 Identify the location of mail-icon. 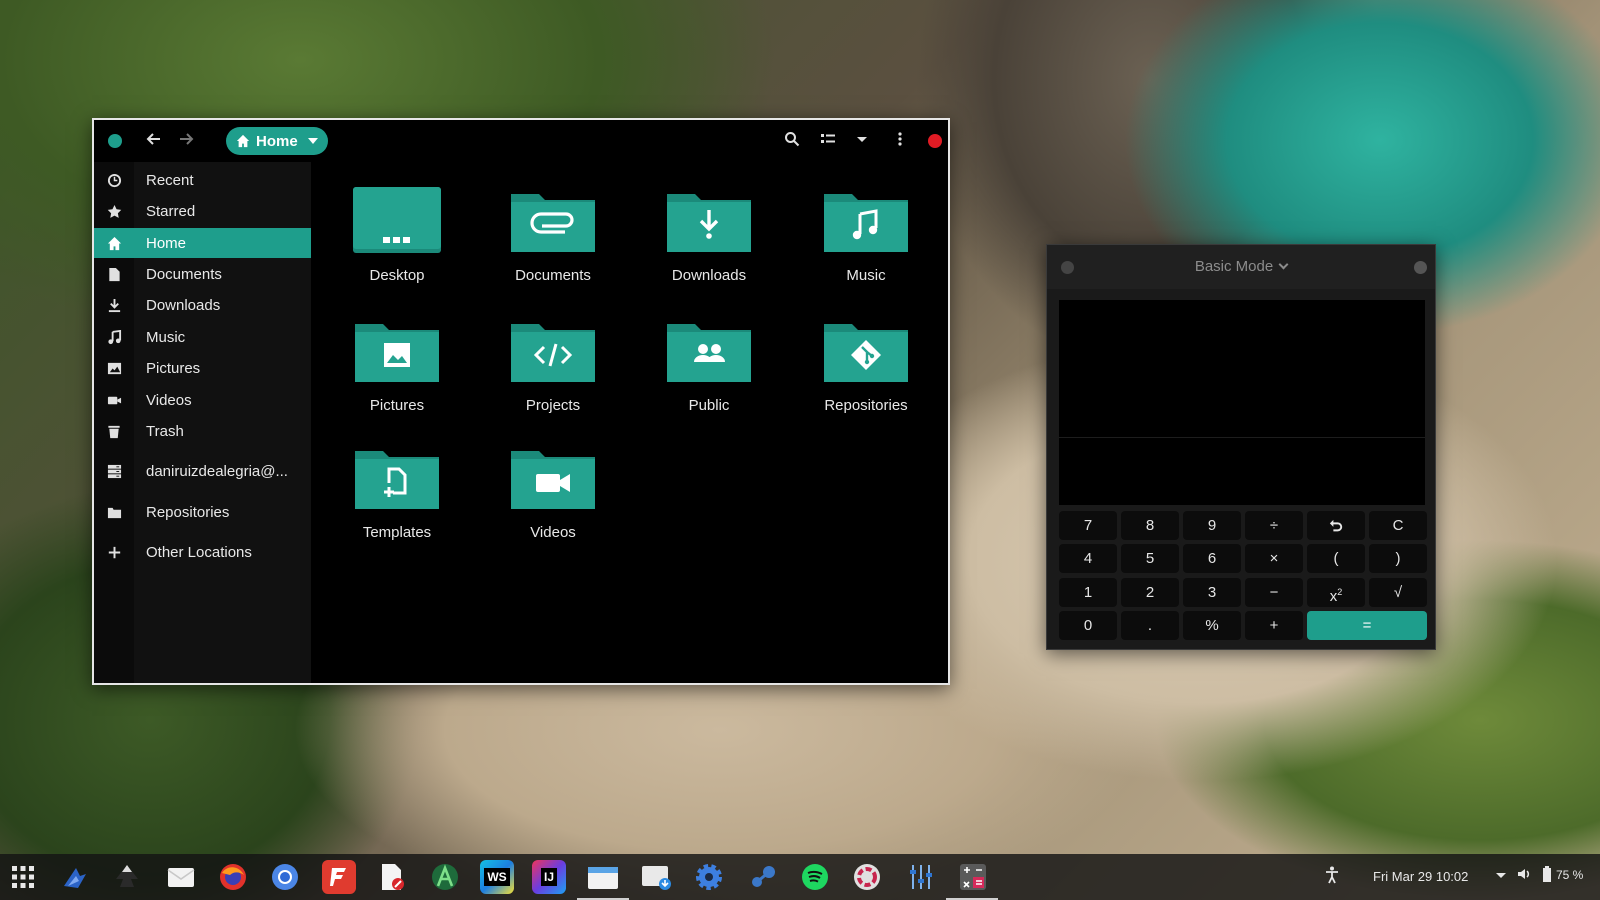
(181, 877).